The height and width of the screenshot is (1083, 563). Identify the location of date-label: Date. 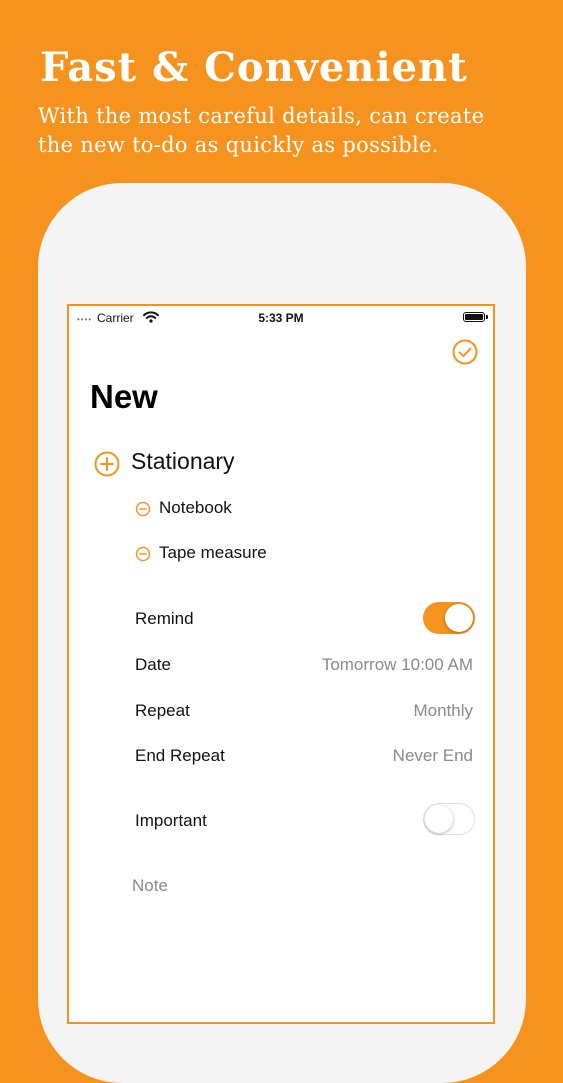
(153, 664).